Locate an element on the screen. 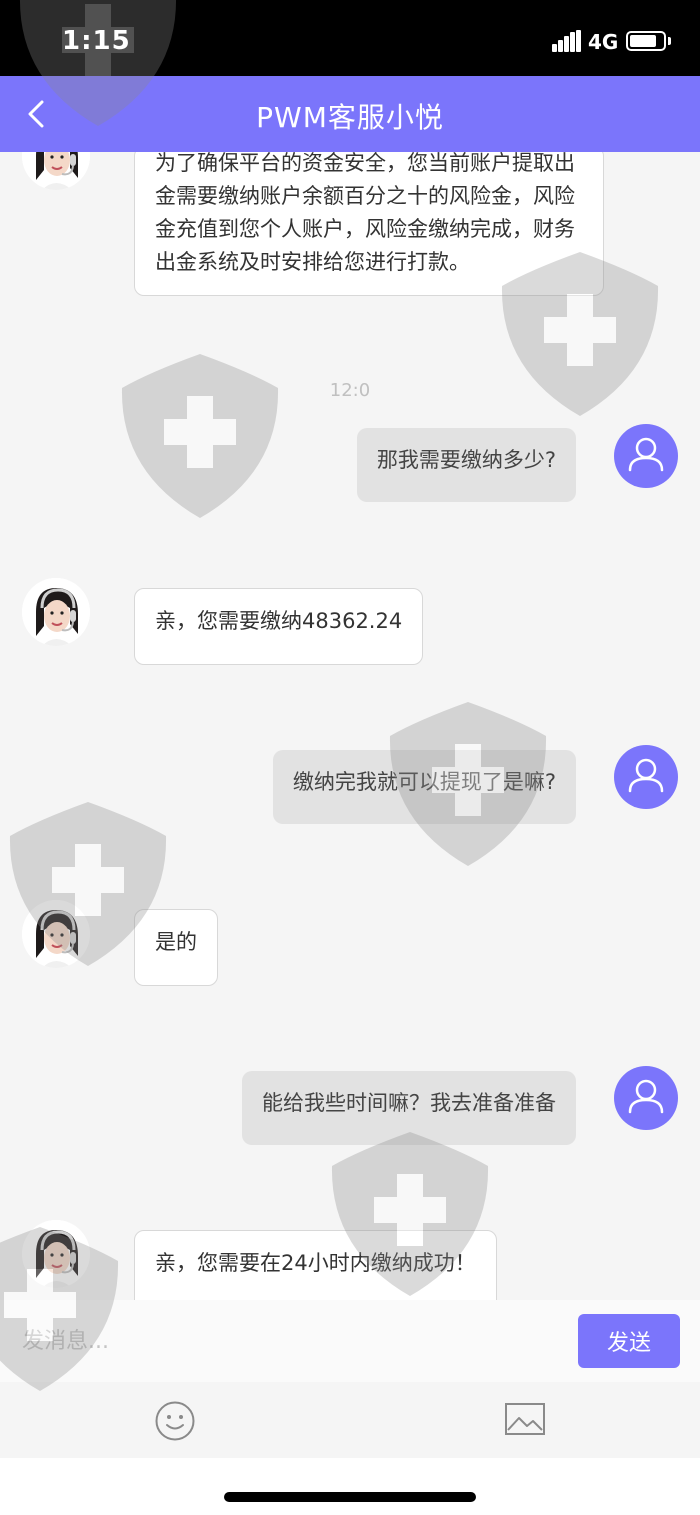 The height and width of the screenshot is (1515, 700). emoji-icon is located at coordinates (175, 1421).